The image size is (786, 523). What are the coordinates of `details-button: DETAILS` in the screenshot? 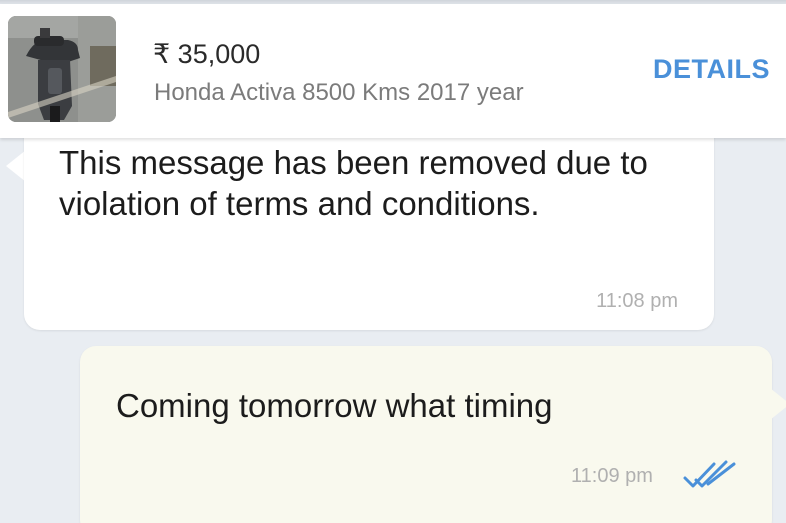 It's located at (711, 69).